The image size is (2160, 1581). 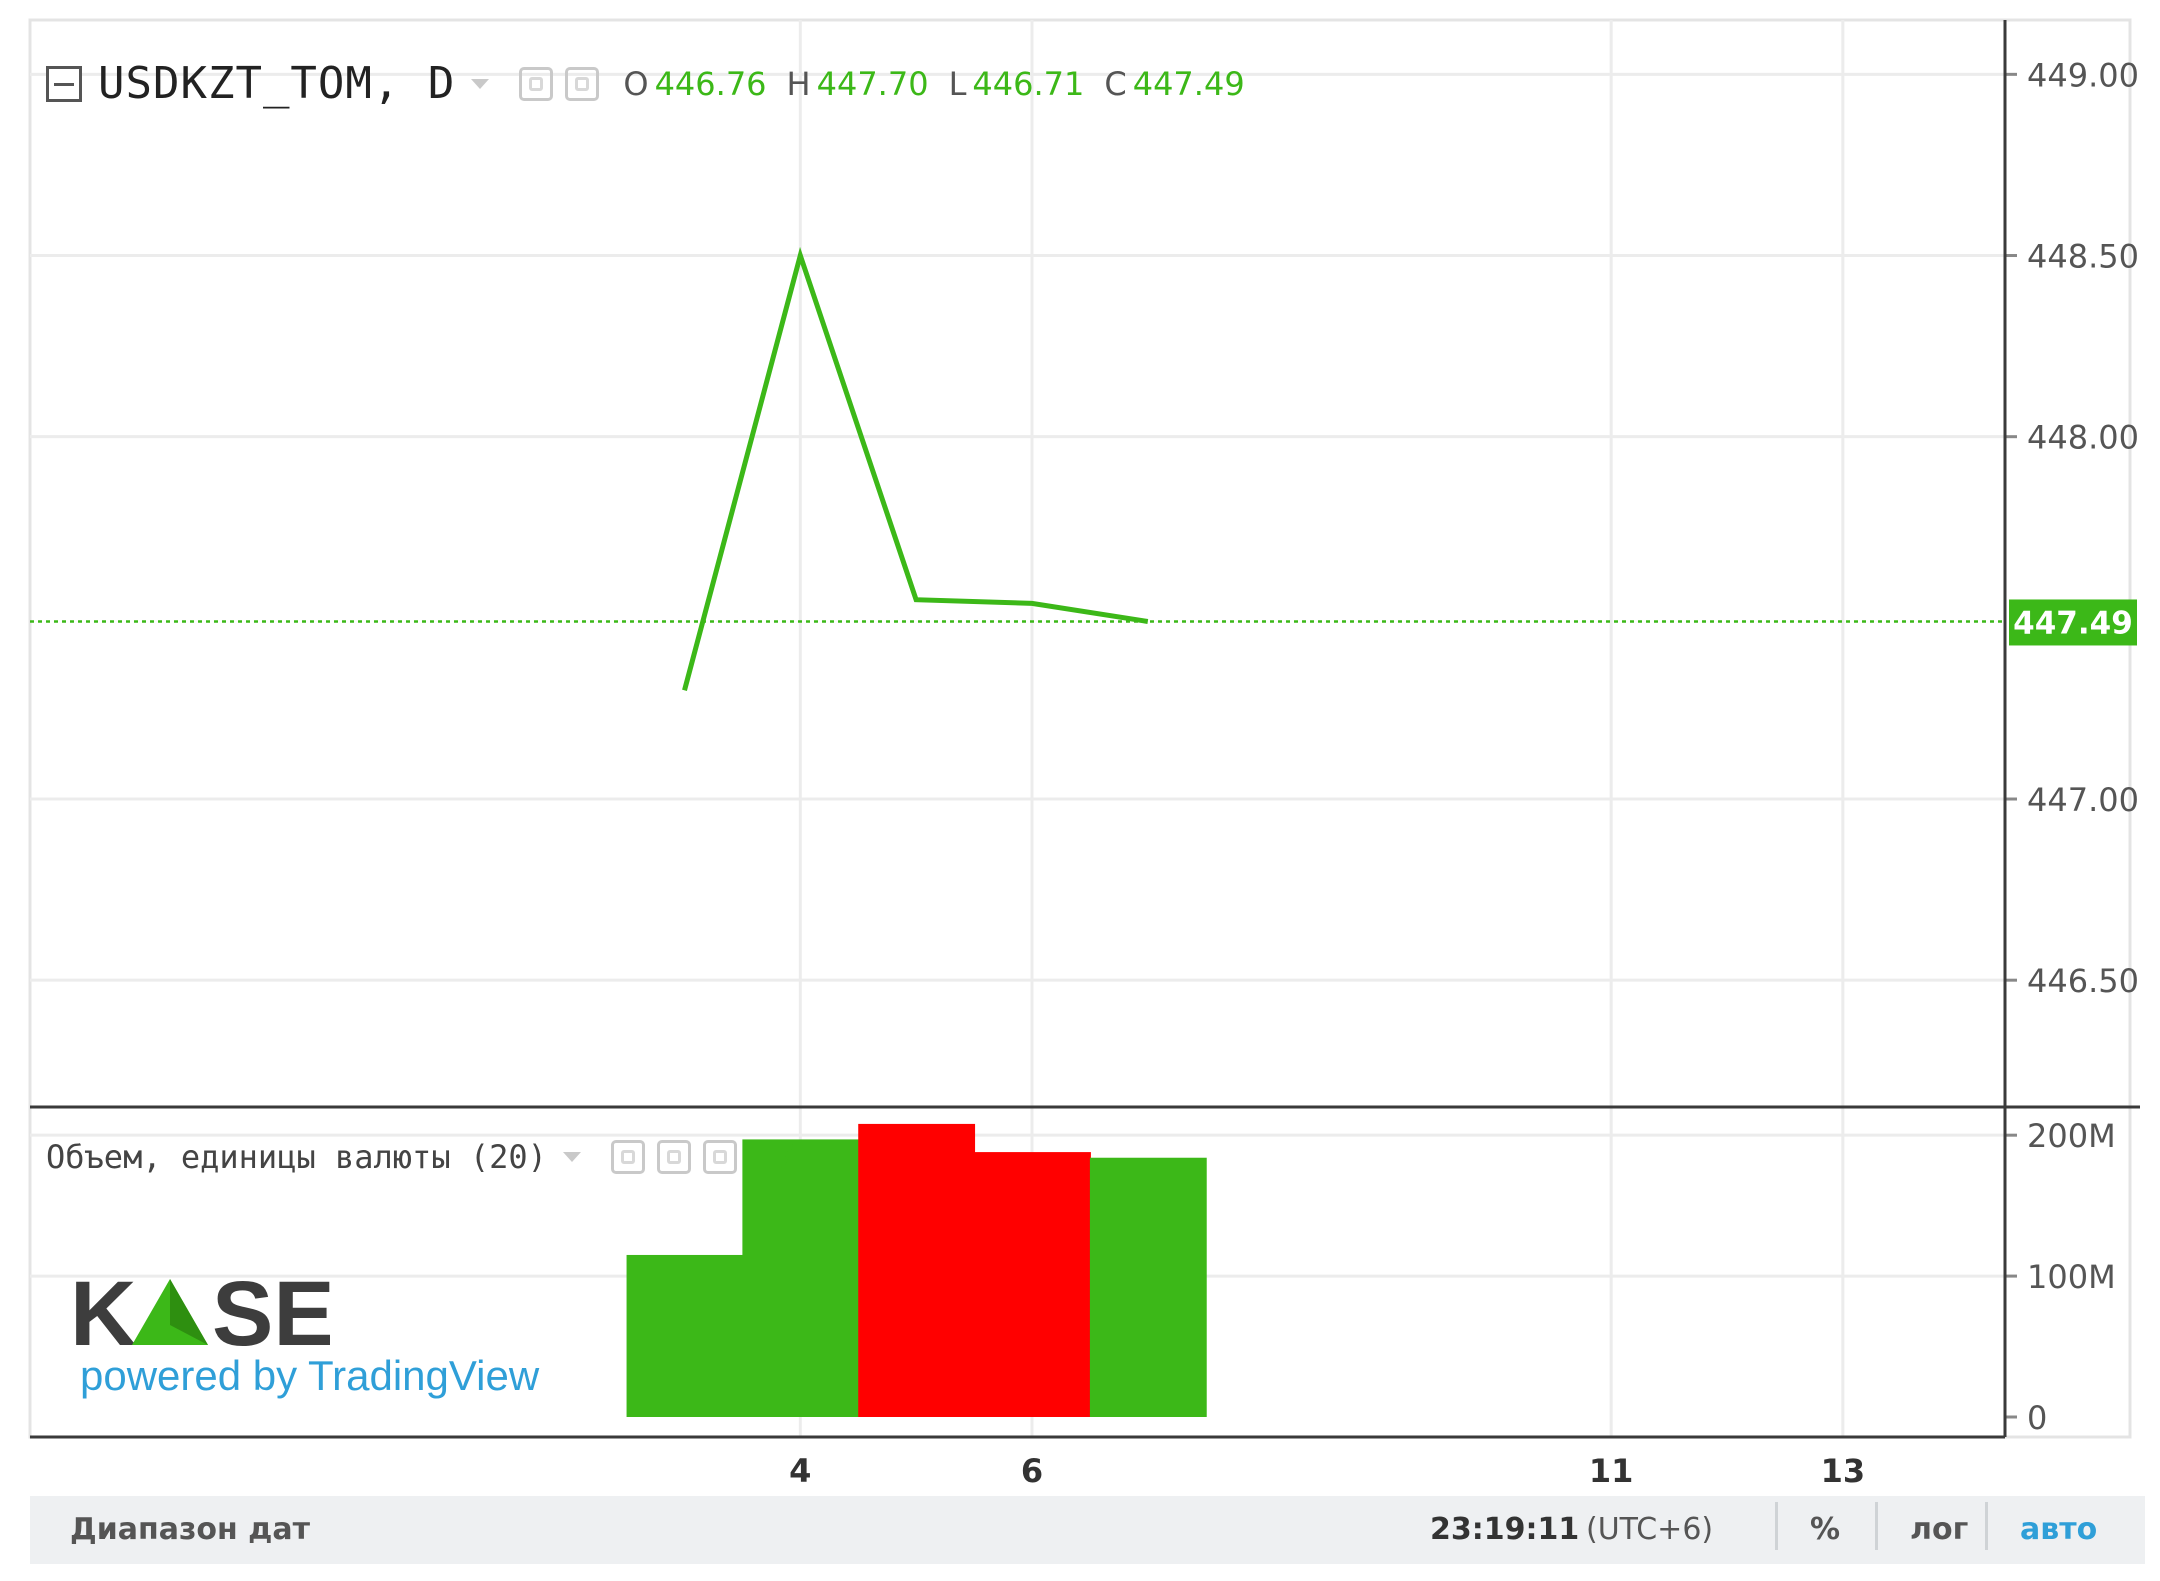 I want to click on volume-title: Объем, единицы валюты (20), so click(x=296, y=1157).